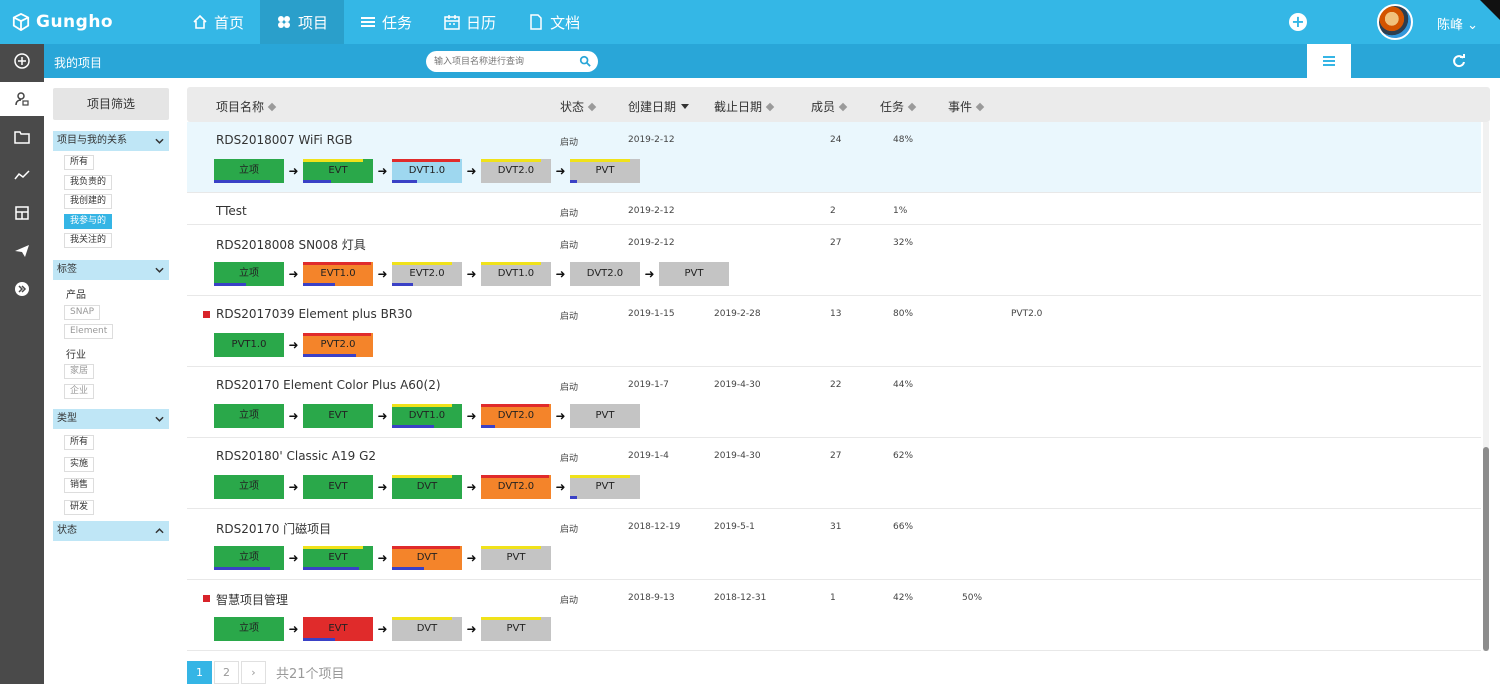  I want to click on relation-option: 我创建的, so click(88, 201).